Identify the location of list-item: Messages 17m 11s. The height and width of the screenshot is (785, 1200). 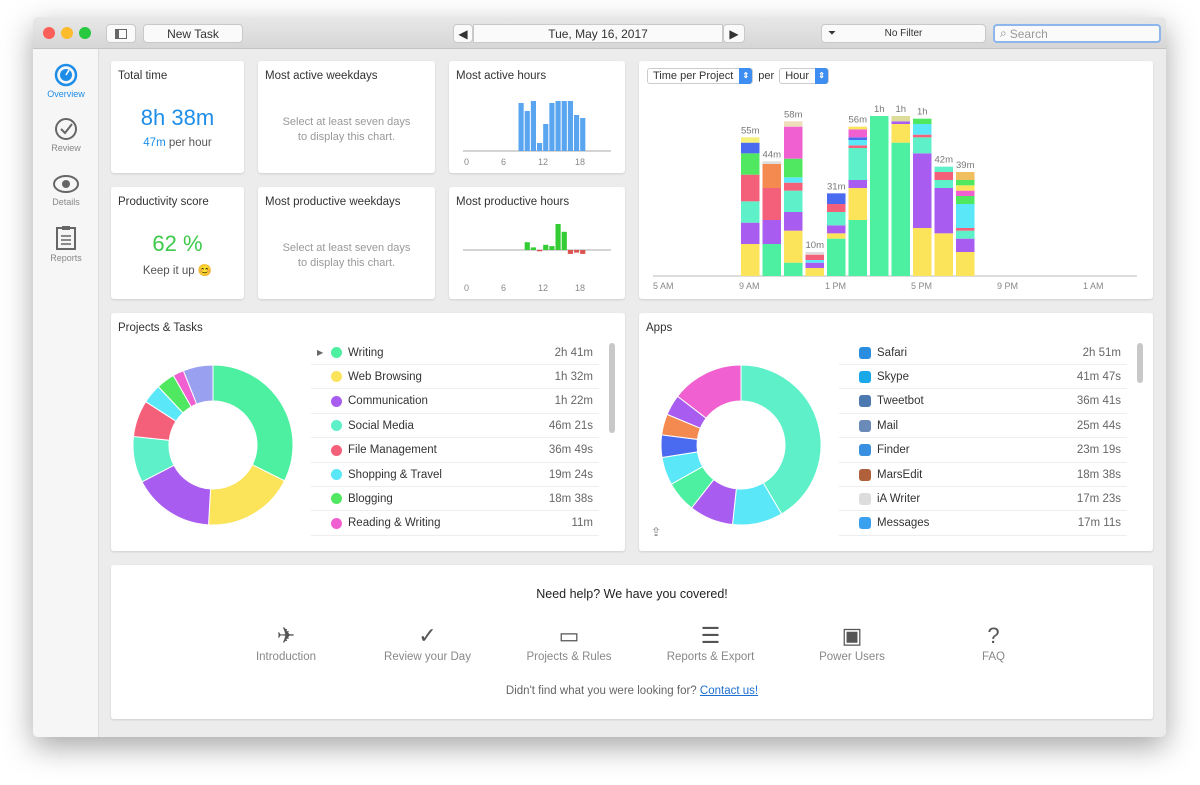
(983, 524).